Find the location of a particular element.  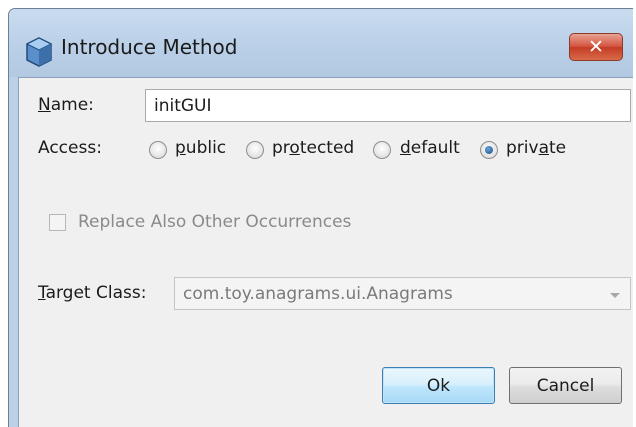

cancel-button: Cancel is located at coordinates (565, 385).